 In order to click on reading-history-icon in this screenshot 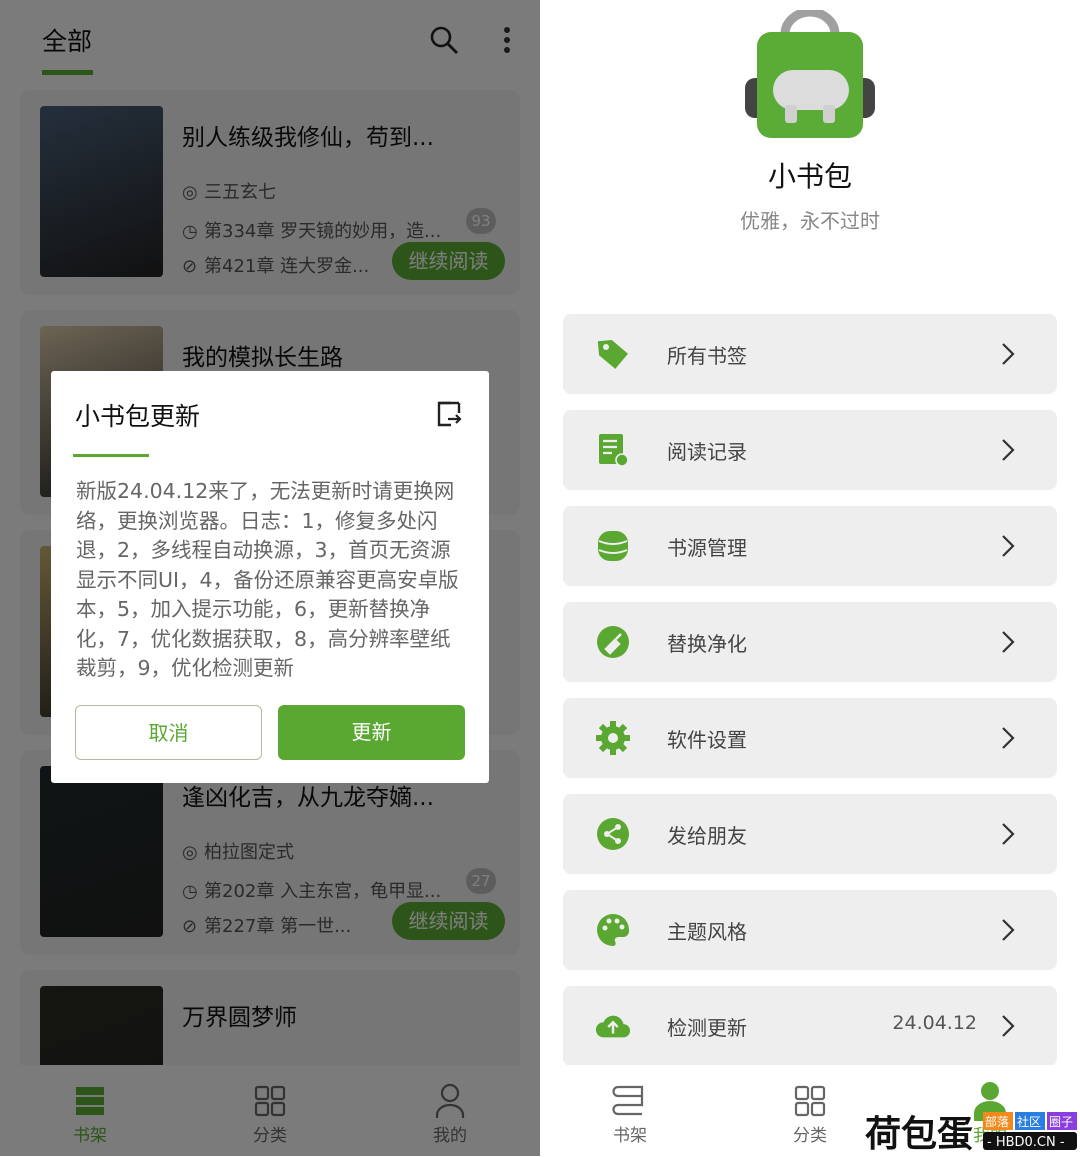, I will do `click(613, 450)`.